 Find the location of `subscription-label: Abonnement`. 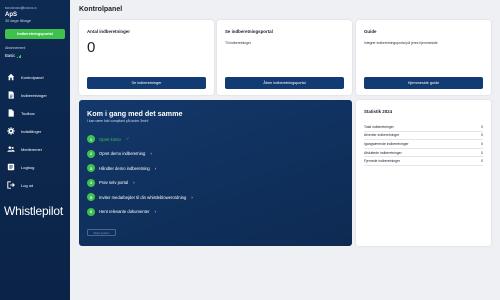

subscription-label: Abonnement is located at coordinates (15, 48).